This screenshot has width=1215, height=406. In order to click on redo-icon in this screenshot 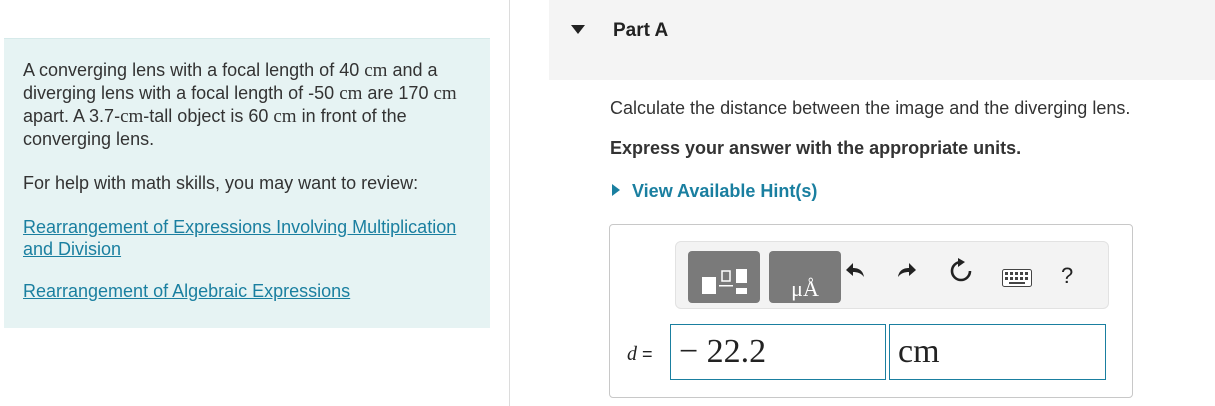, I will do `click(906, 274)`.